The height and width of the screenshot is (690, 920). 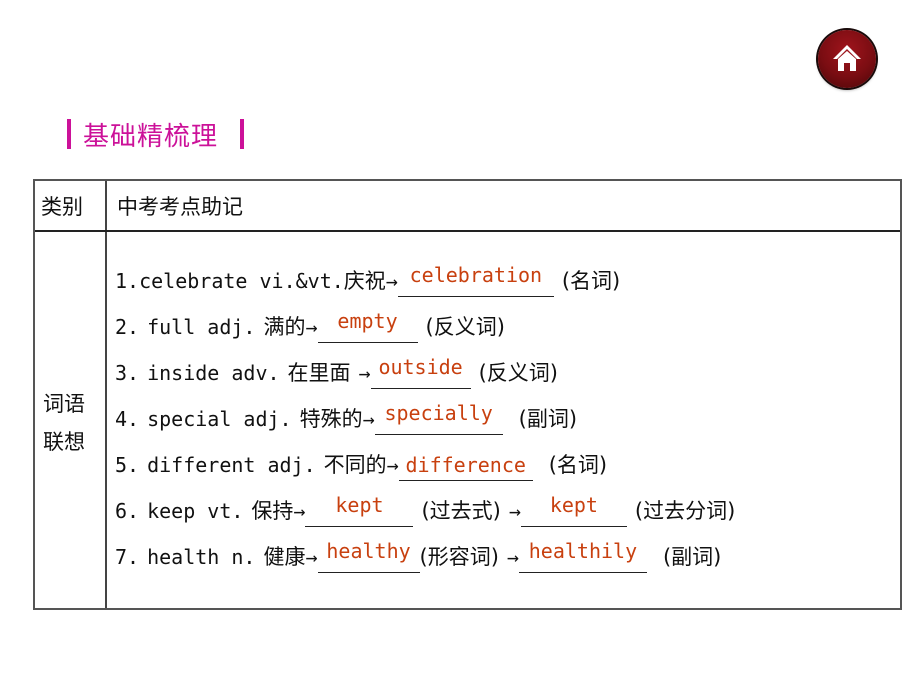 What do you see at coordinates (476, 275) in the screenshot?
I see `answer-text: celebration` at bounding box center [476, 275].